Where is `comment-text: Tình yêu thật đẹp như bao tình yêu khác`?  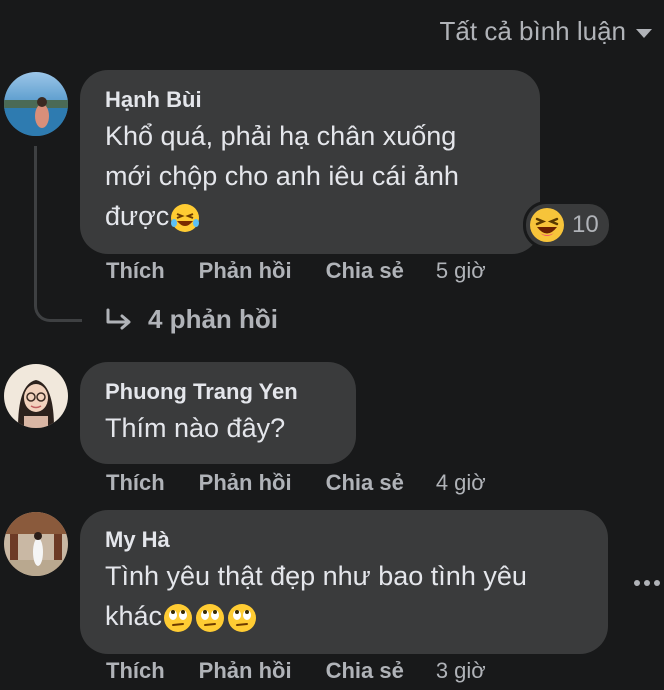
comment-text: Tình yêu thật đẹp như bao tình yêu khác is located at coordinates (344, 596).